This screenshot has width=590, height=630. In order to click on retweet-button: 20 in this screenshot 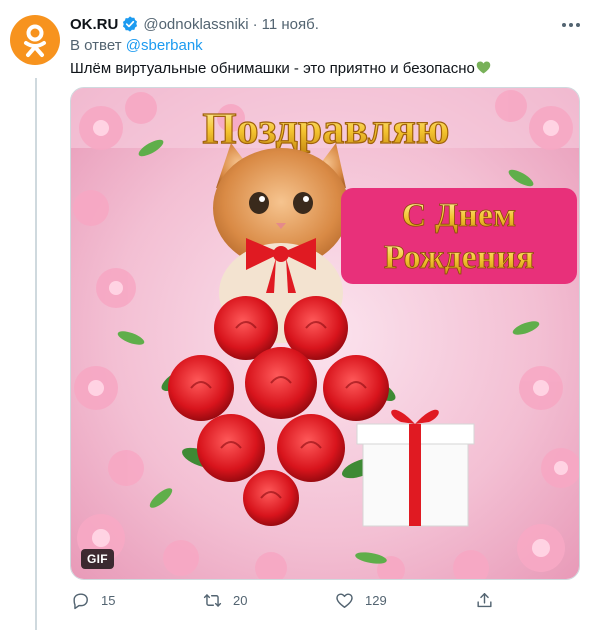, I will do `click(225, 600)`.